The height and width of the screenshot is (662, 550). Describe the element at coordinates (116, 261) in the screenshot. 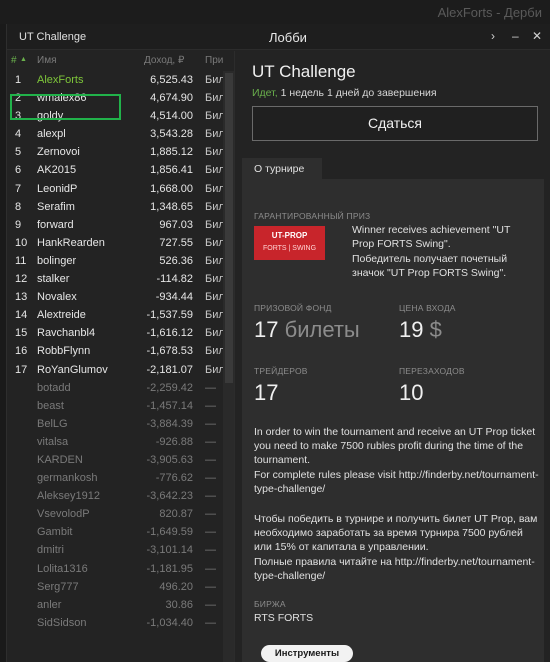

I see `table-row: 11 bolinger 526.36 Бил` at that location.